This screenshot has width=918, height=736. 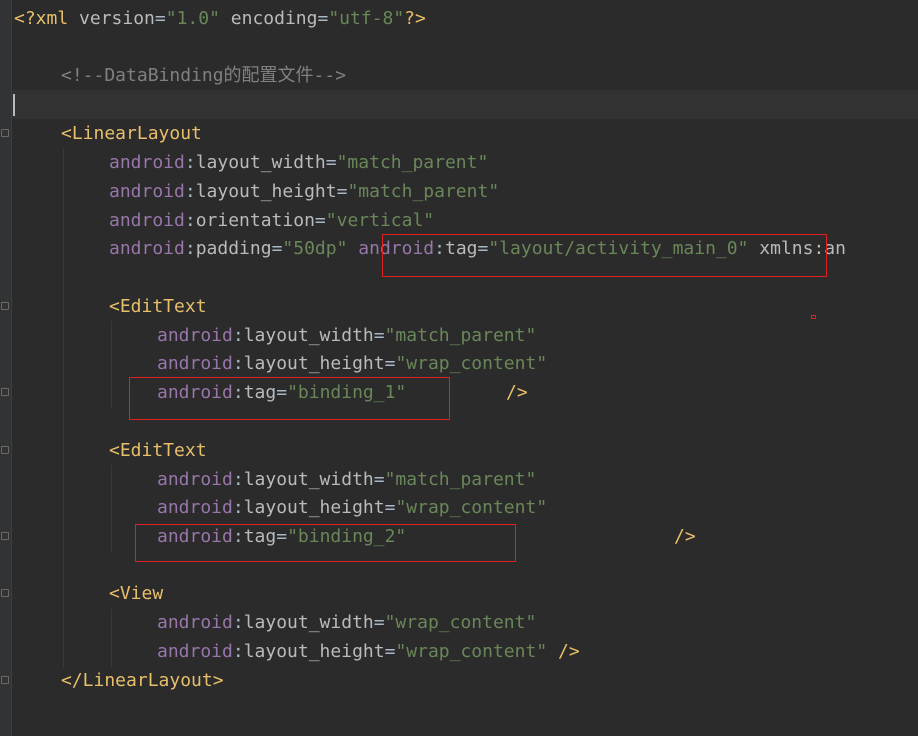 What do you see at coordinates (47, 18) in the screenshot?
I see `xml-decl-open: <?xml` at bounding box center [47, 18].